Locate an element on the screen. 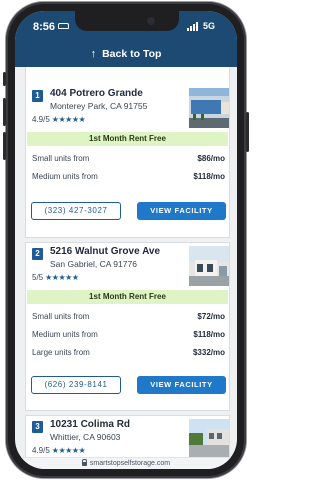 The image size is (320, 480). facility-city: Whittier, CA 90603 is located at coordinates (85, 437).